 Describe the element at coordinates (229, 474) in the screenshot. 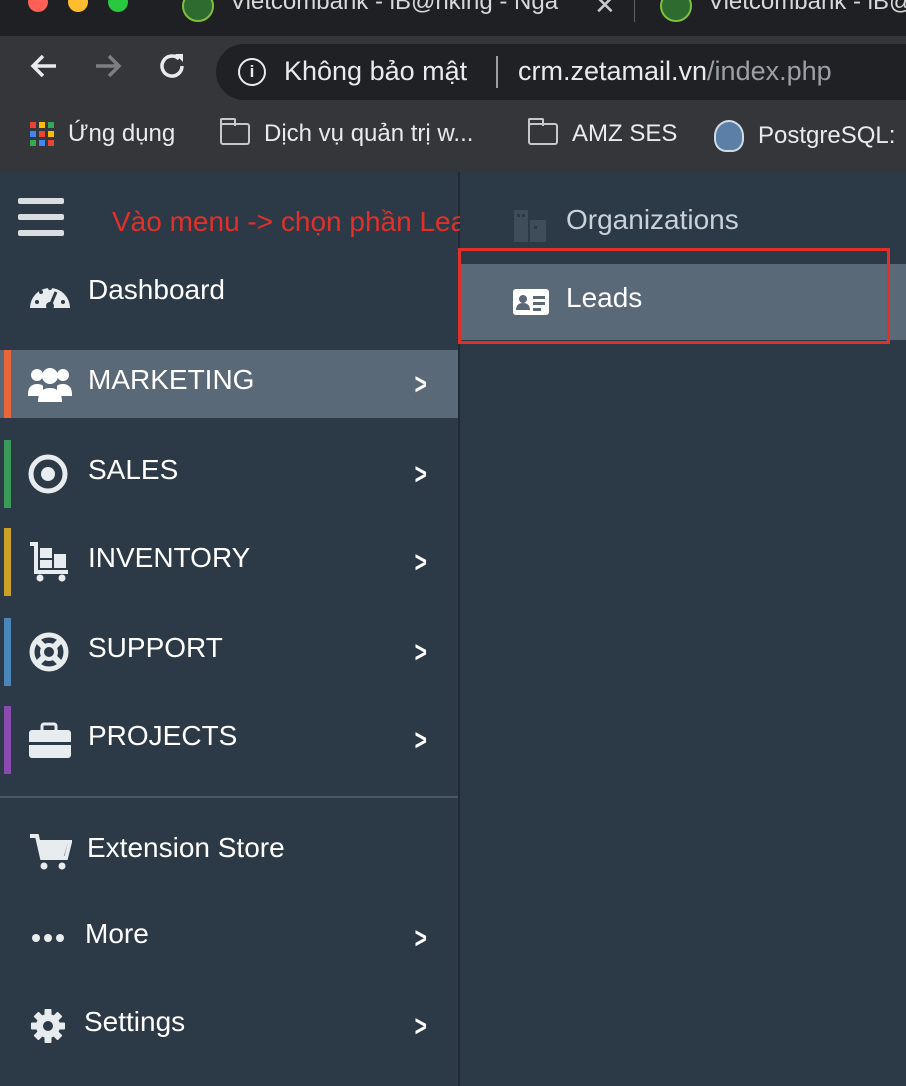

I see `sidebar-item-sales: SALES >` at that location.